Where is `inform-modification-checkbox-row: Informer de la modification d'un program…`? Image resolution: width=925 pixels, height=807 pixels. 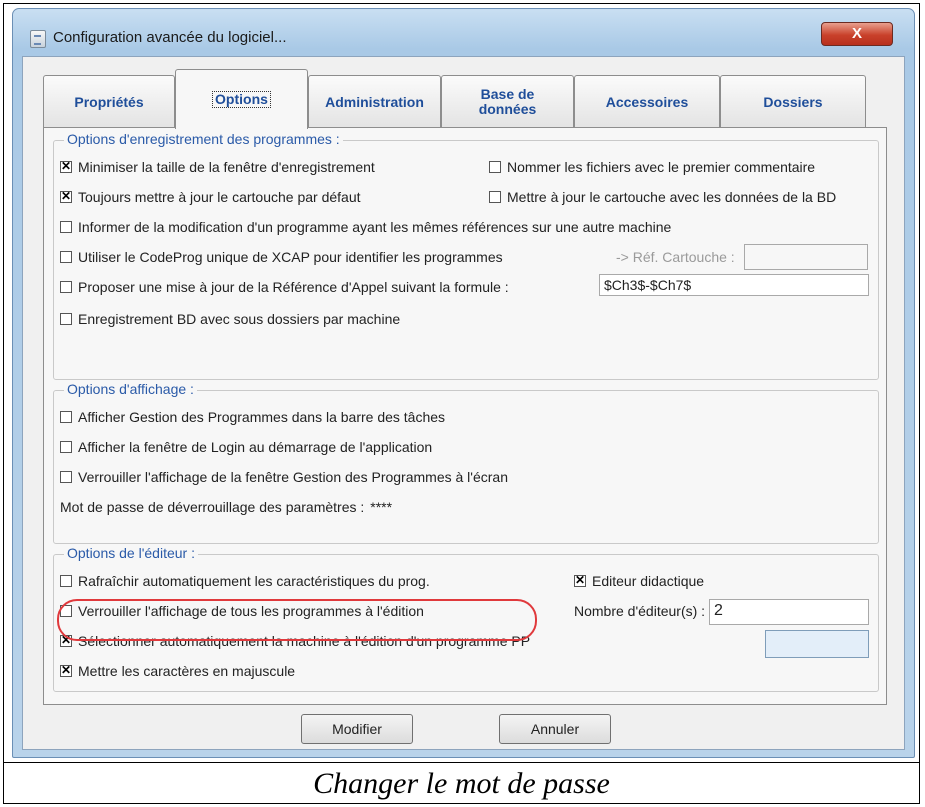 inform-modification-checkbox-row: Informer de la modification d'un program… is located at coordinates (365, 227).